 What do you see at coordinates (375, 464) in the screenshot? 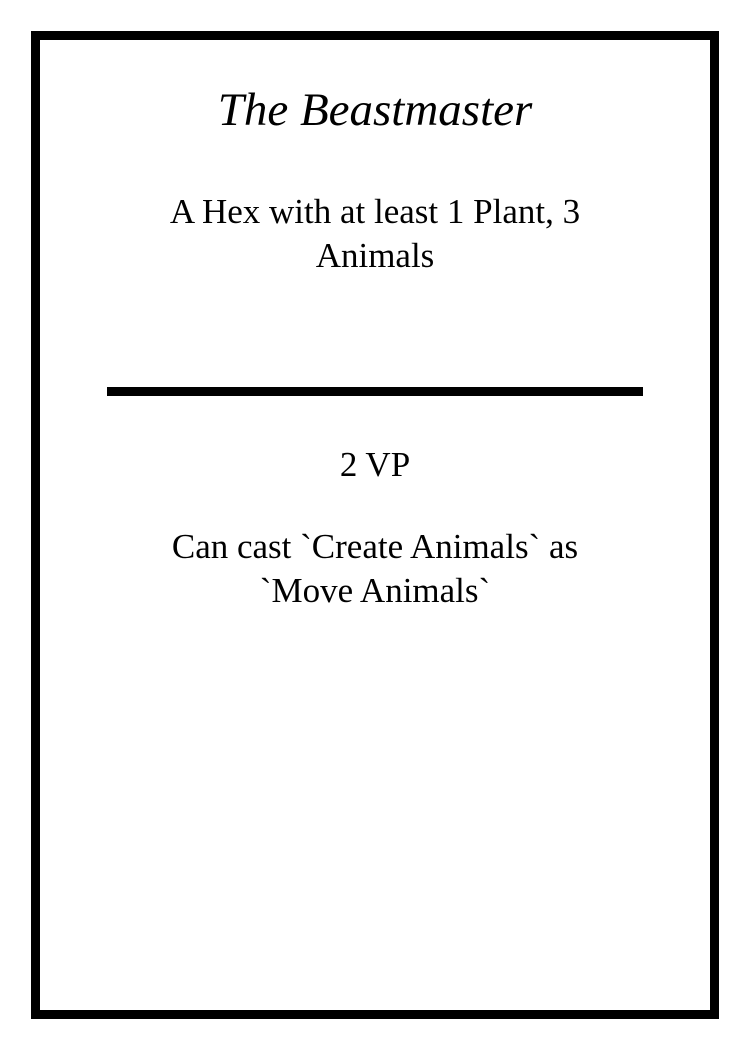
I see `victory-points: 2 VP` at bounding box center [375, 464].